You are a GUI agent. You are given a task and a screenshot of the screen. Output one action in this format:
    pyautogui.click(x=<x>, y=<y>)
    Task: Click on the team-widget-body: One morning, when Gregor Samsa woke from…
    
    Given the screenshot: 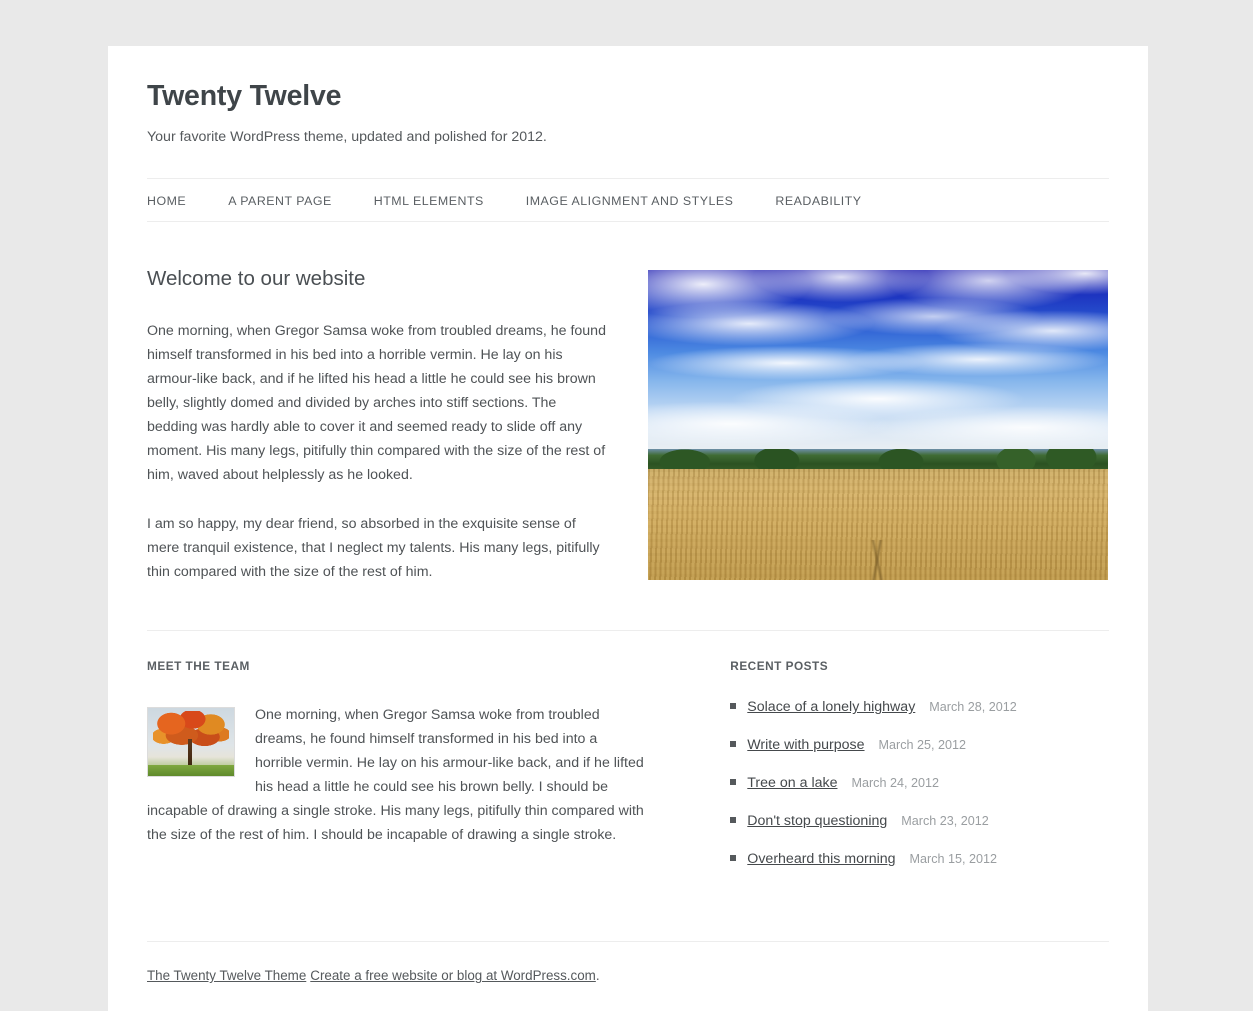 What is the action you would take?
    pyautogui.click(x=396, y=775)
    